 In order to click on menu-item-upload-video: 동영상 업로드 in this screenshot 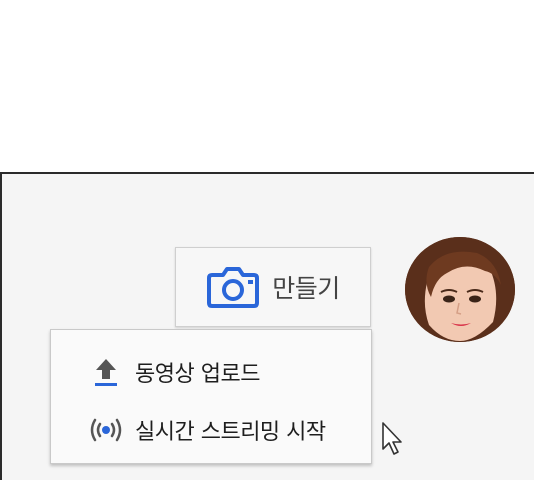, I will do `click(211, 372)`.